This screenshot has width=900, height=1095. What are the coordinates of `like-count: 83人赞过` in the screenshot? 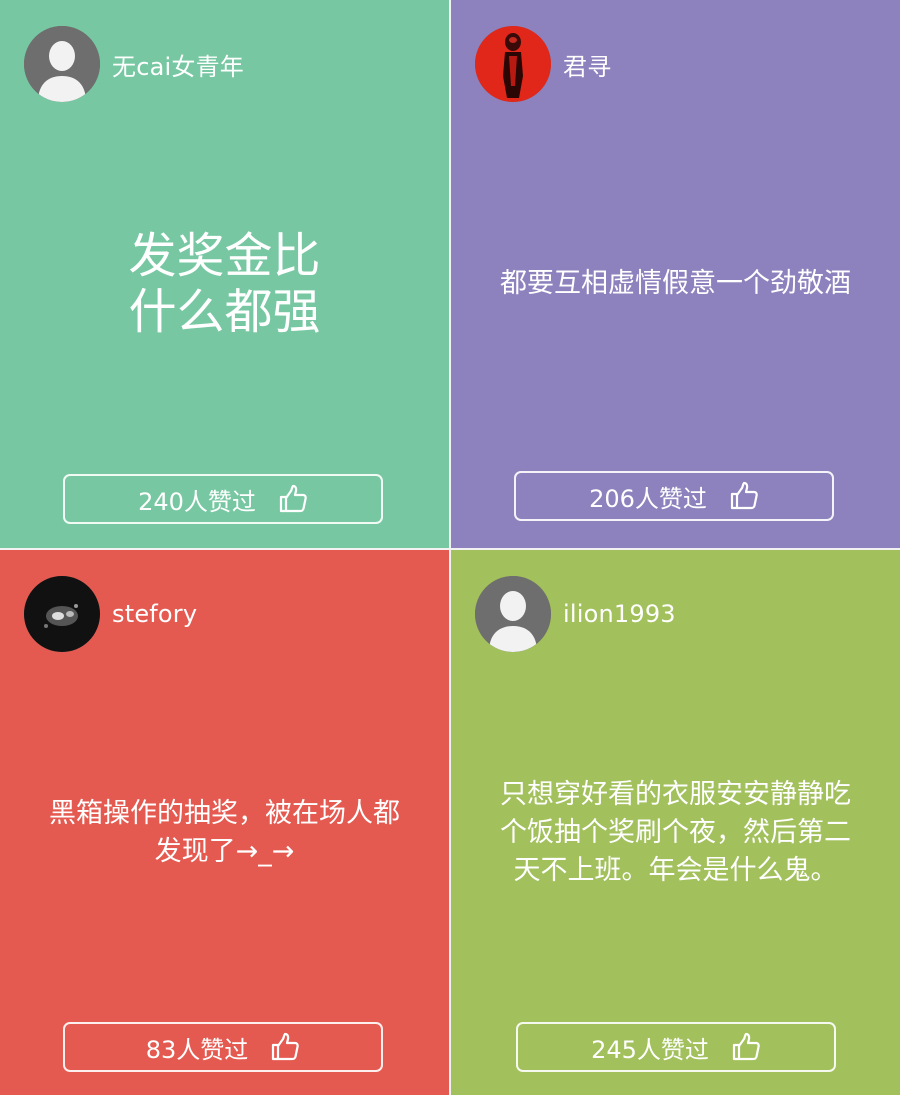 It's located at (197, 1049).